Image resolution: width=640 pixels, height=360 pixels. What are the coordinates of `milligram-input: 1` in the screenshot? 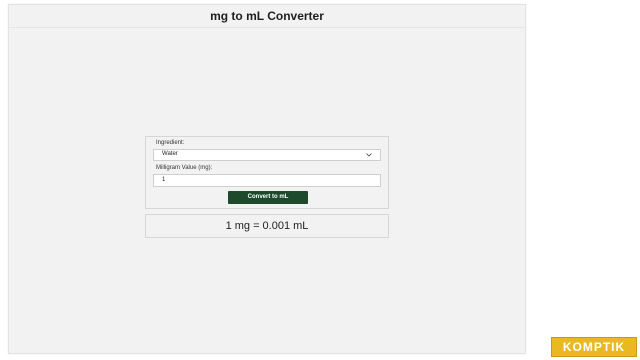 It's located at (267, 180).